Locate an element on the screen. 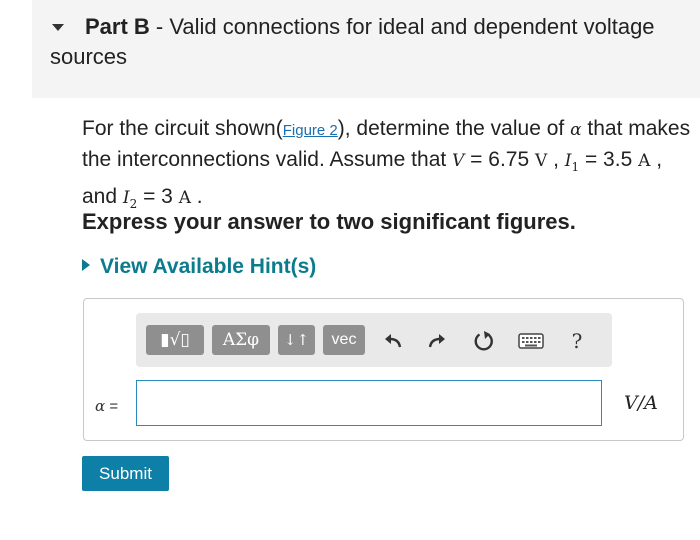  submit-button: Submit is located at coordinates (125, 473).